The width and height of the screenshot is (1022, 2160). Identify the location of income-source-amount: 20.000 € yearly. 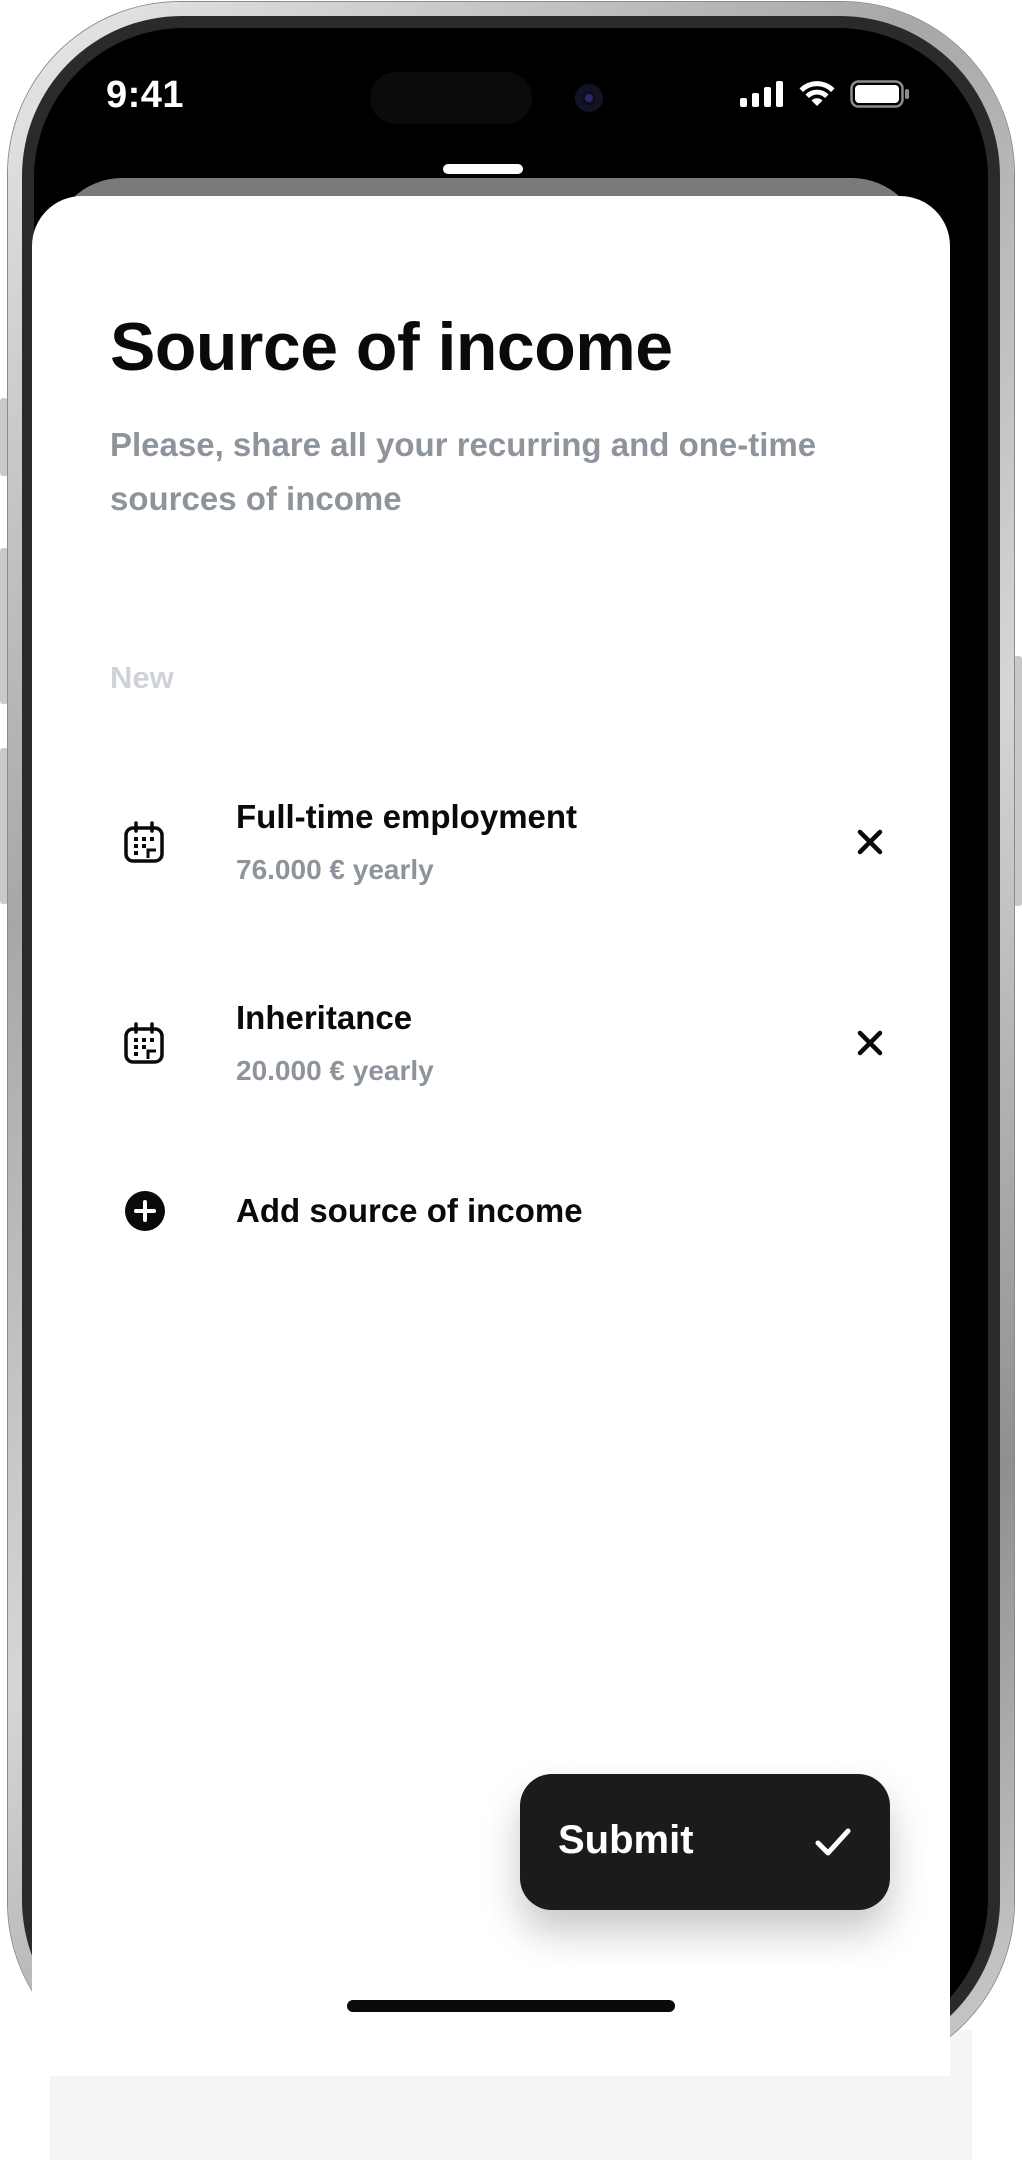
(335, 1070).